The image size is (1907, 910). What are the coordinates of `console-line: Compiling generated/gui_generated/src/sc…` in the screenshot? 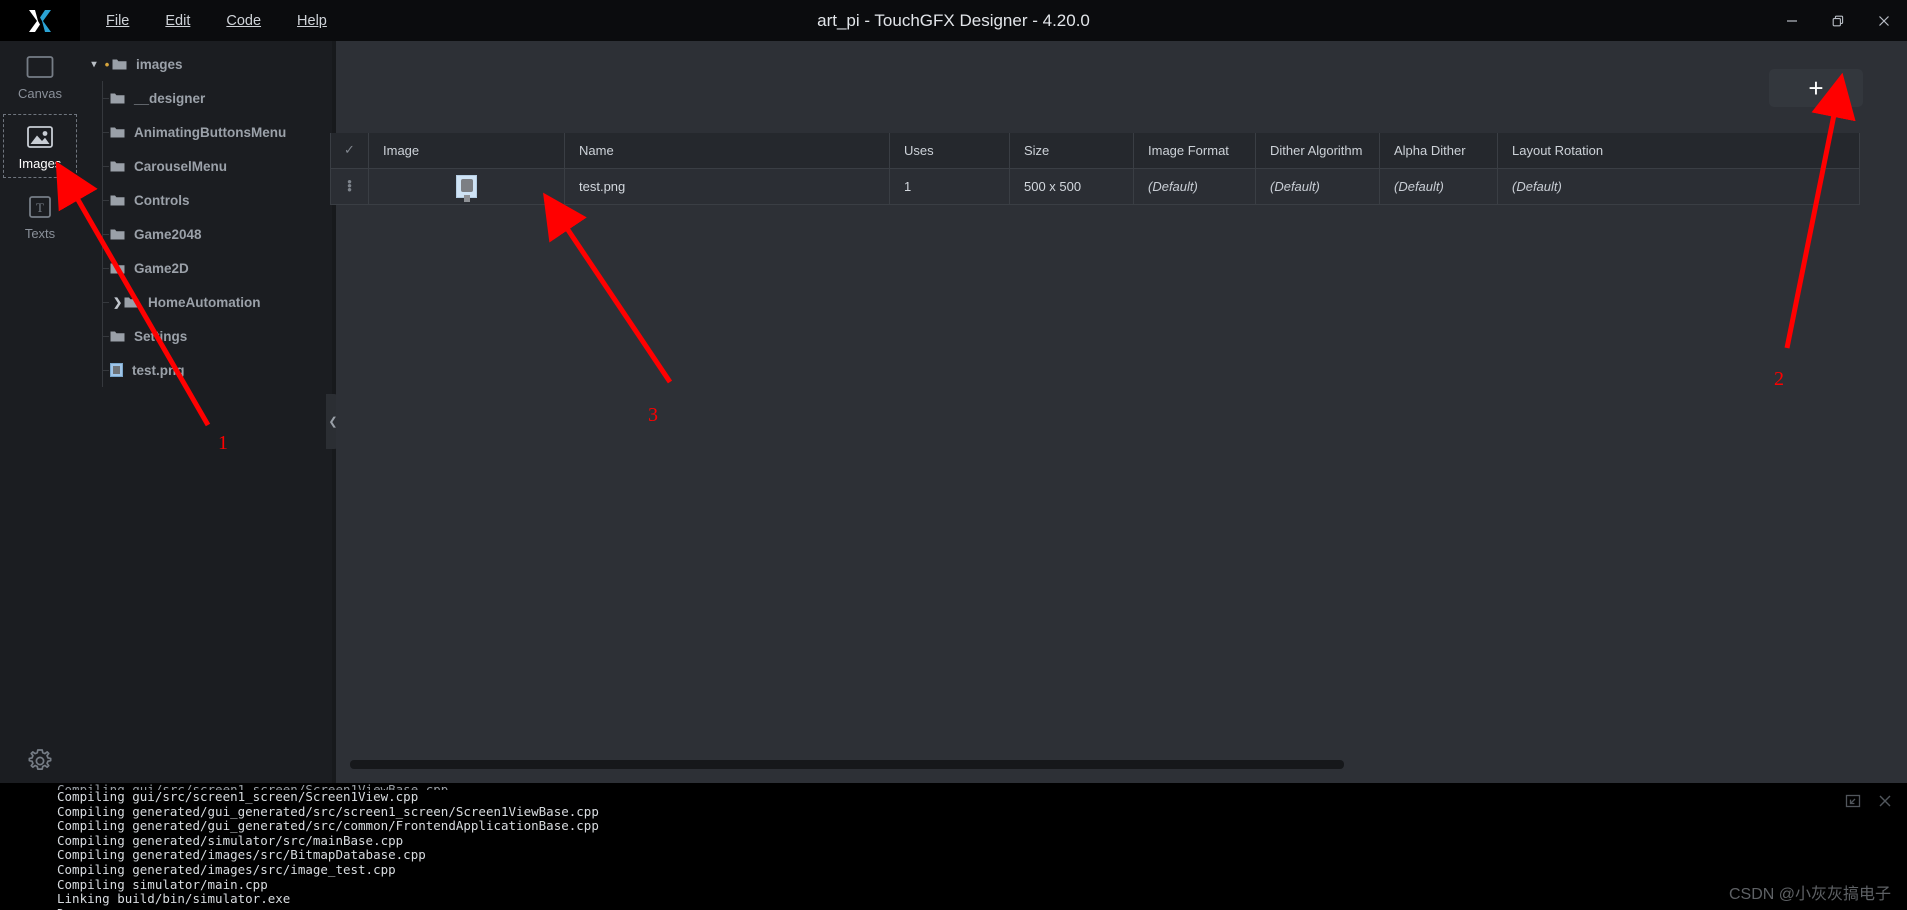 It's located at (328, 811).